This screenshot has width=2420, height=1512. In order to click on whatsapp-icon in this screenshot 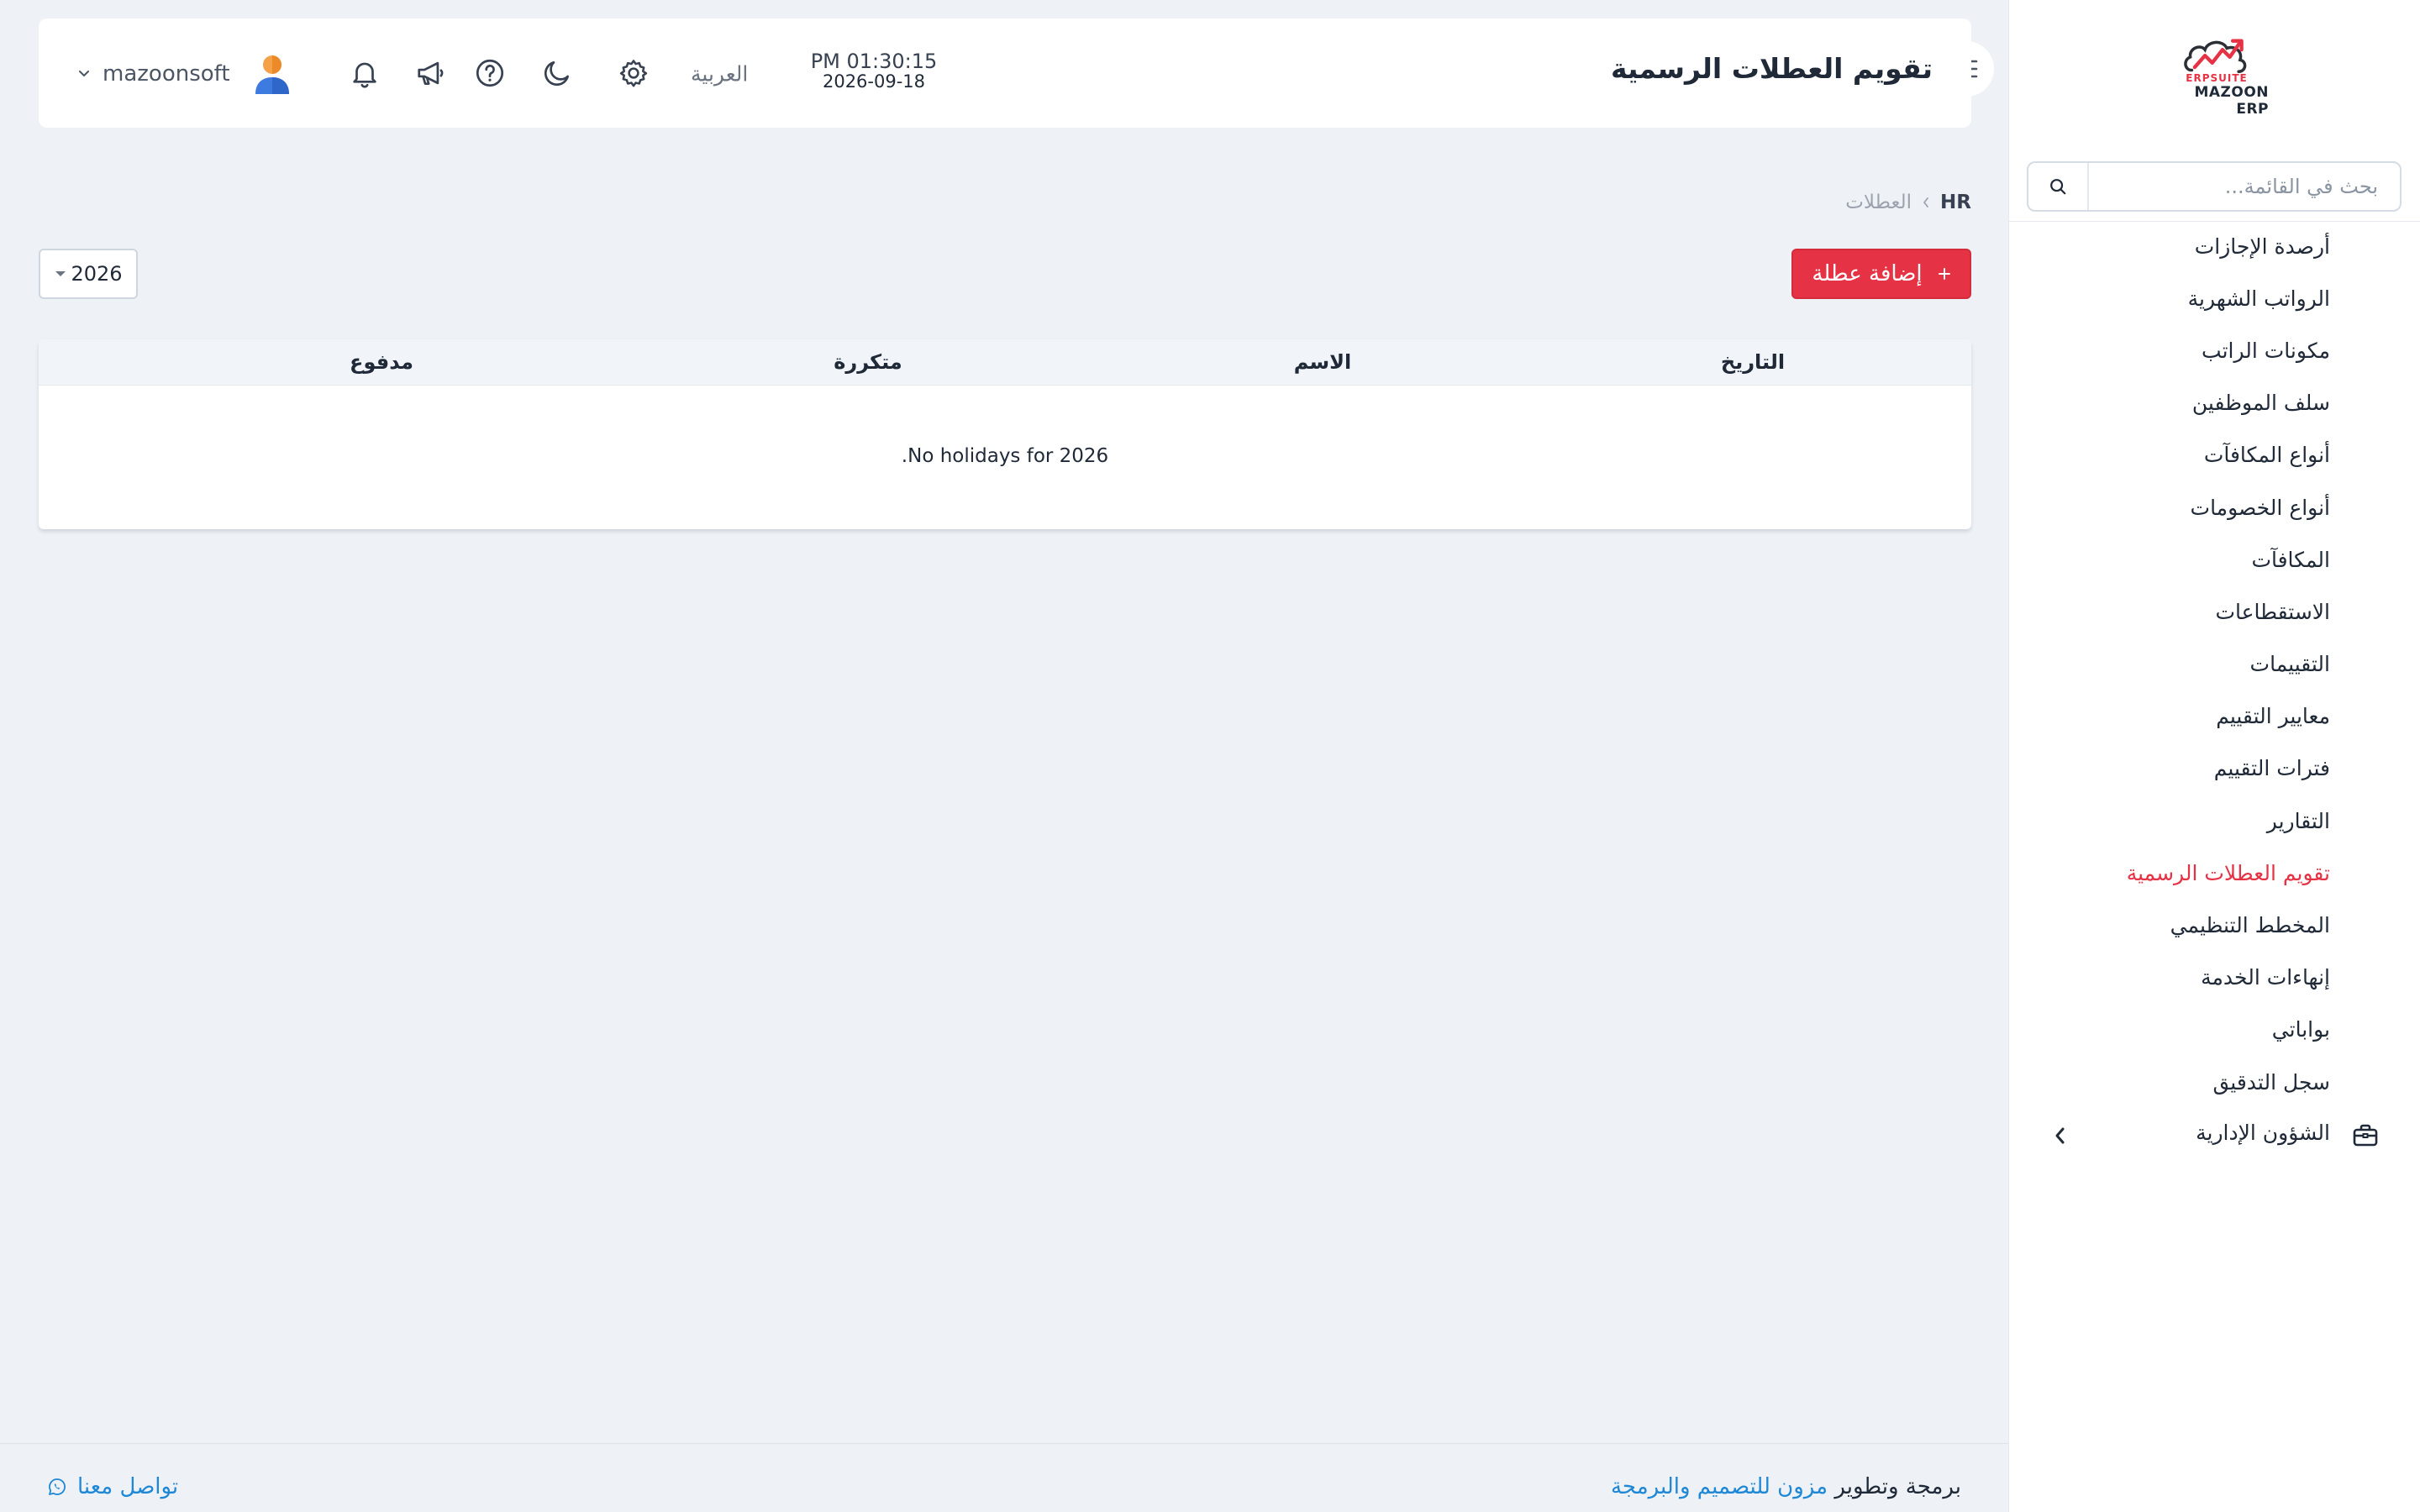, I will do `click(58, 1486)`.